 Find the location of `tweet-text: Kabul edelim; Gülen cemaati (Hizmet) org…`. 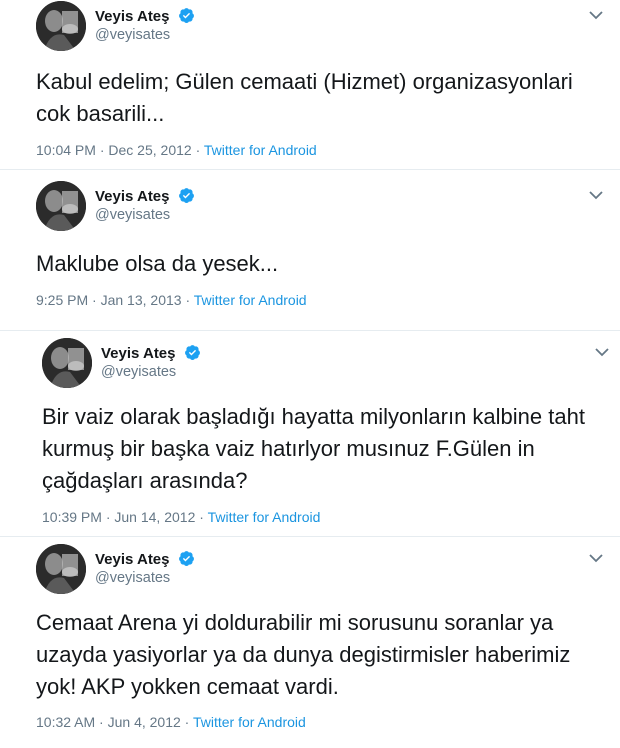

tweet-text: Kabul edelim; Gülen cemaati (Hizmet) org… is located at coordinates (304, 97).